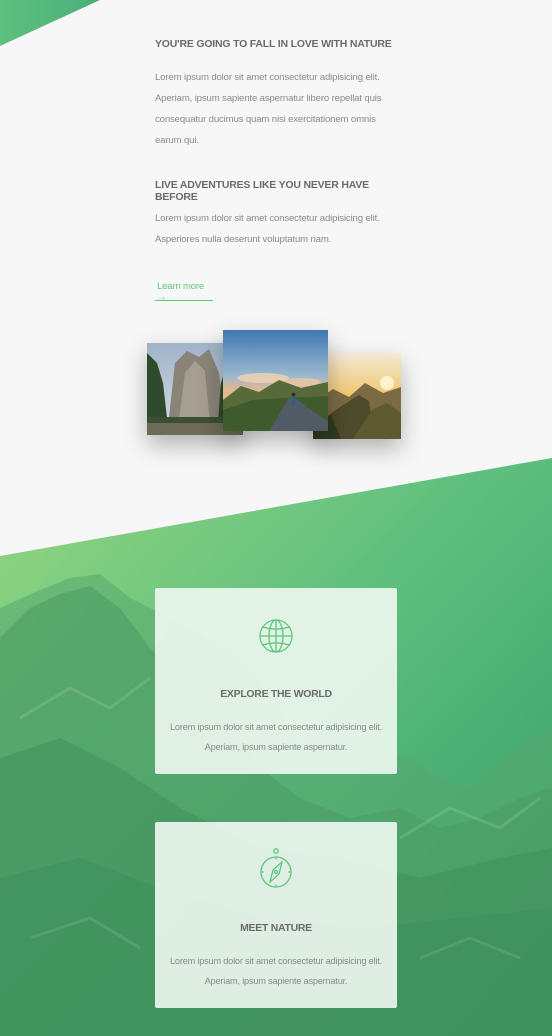 This screenshot has height=1036, width=552. I want to click on corner-decoration, so click(50, 23).